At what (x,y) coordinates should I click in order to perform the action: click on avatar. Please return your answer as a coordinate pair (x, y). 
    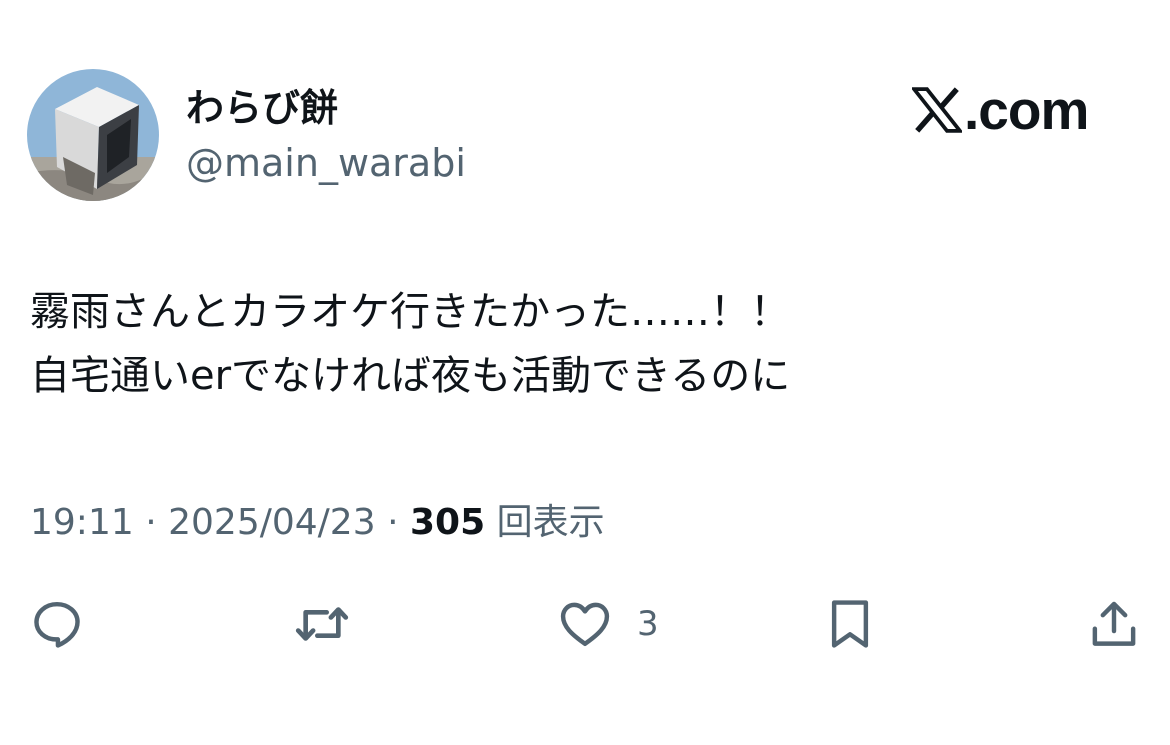
    Looking at the image, I should click on (93, 135).